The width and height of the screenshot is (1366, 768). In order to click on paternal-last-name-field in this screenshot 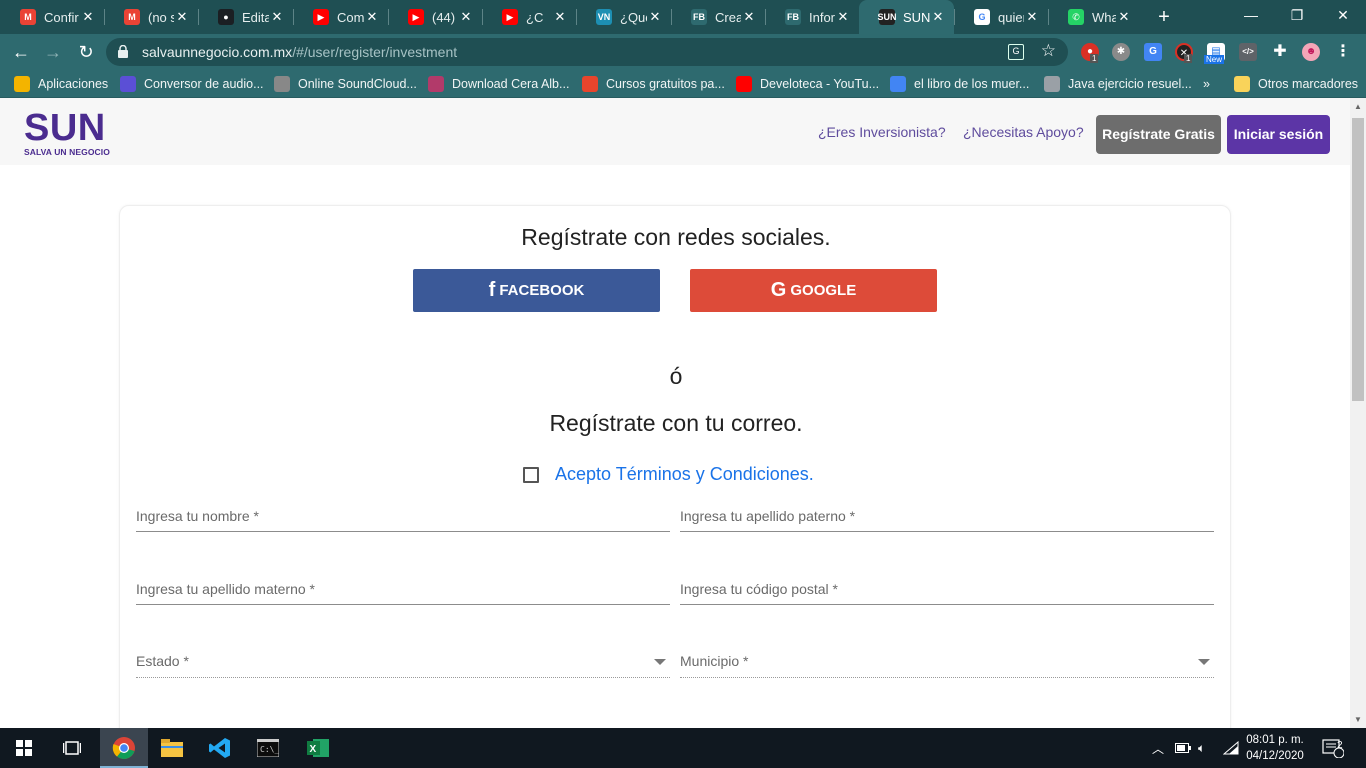, I will do `click(947, 517)`.